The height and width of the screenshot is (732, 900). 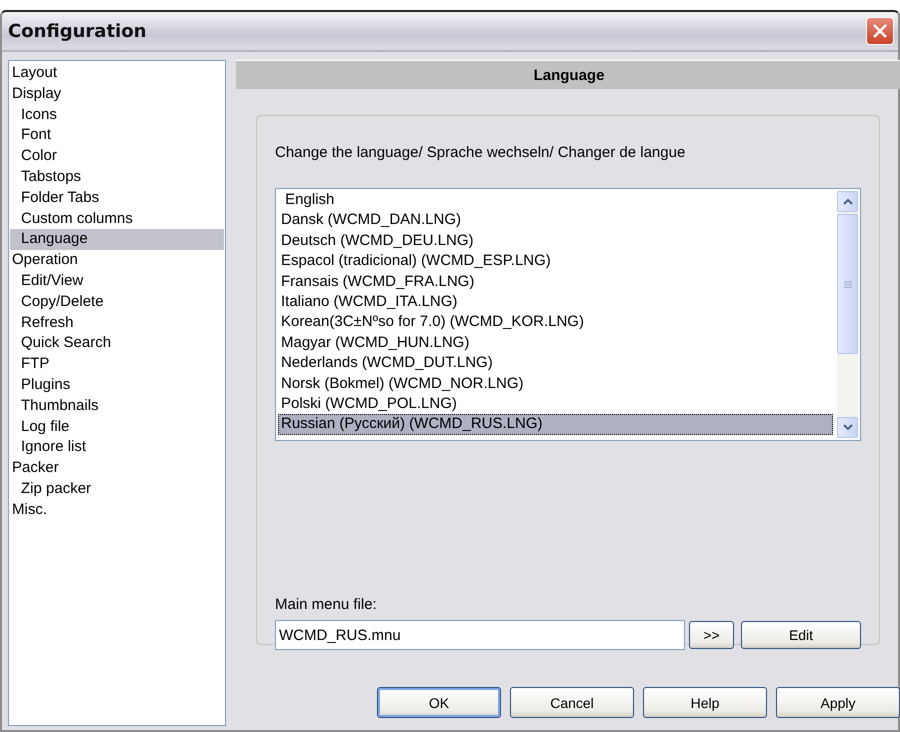 What do you see at coordinates (117, 447) in the screenshot?
I see `tree-item: Ignore list` at bounding box center [117, 447].